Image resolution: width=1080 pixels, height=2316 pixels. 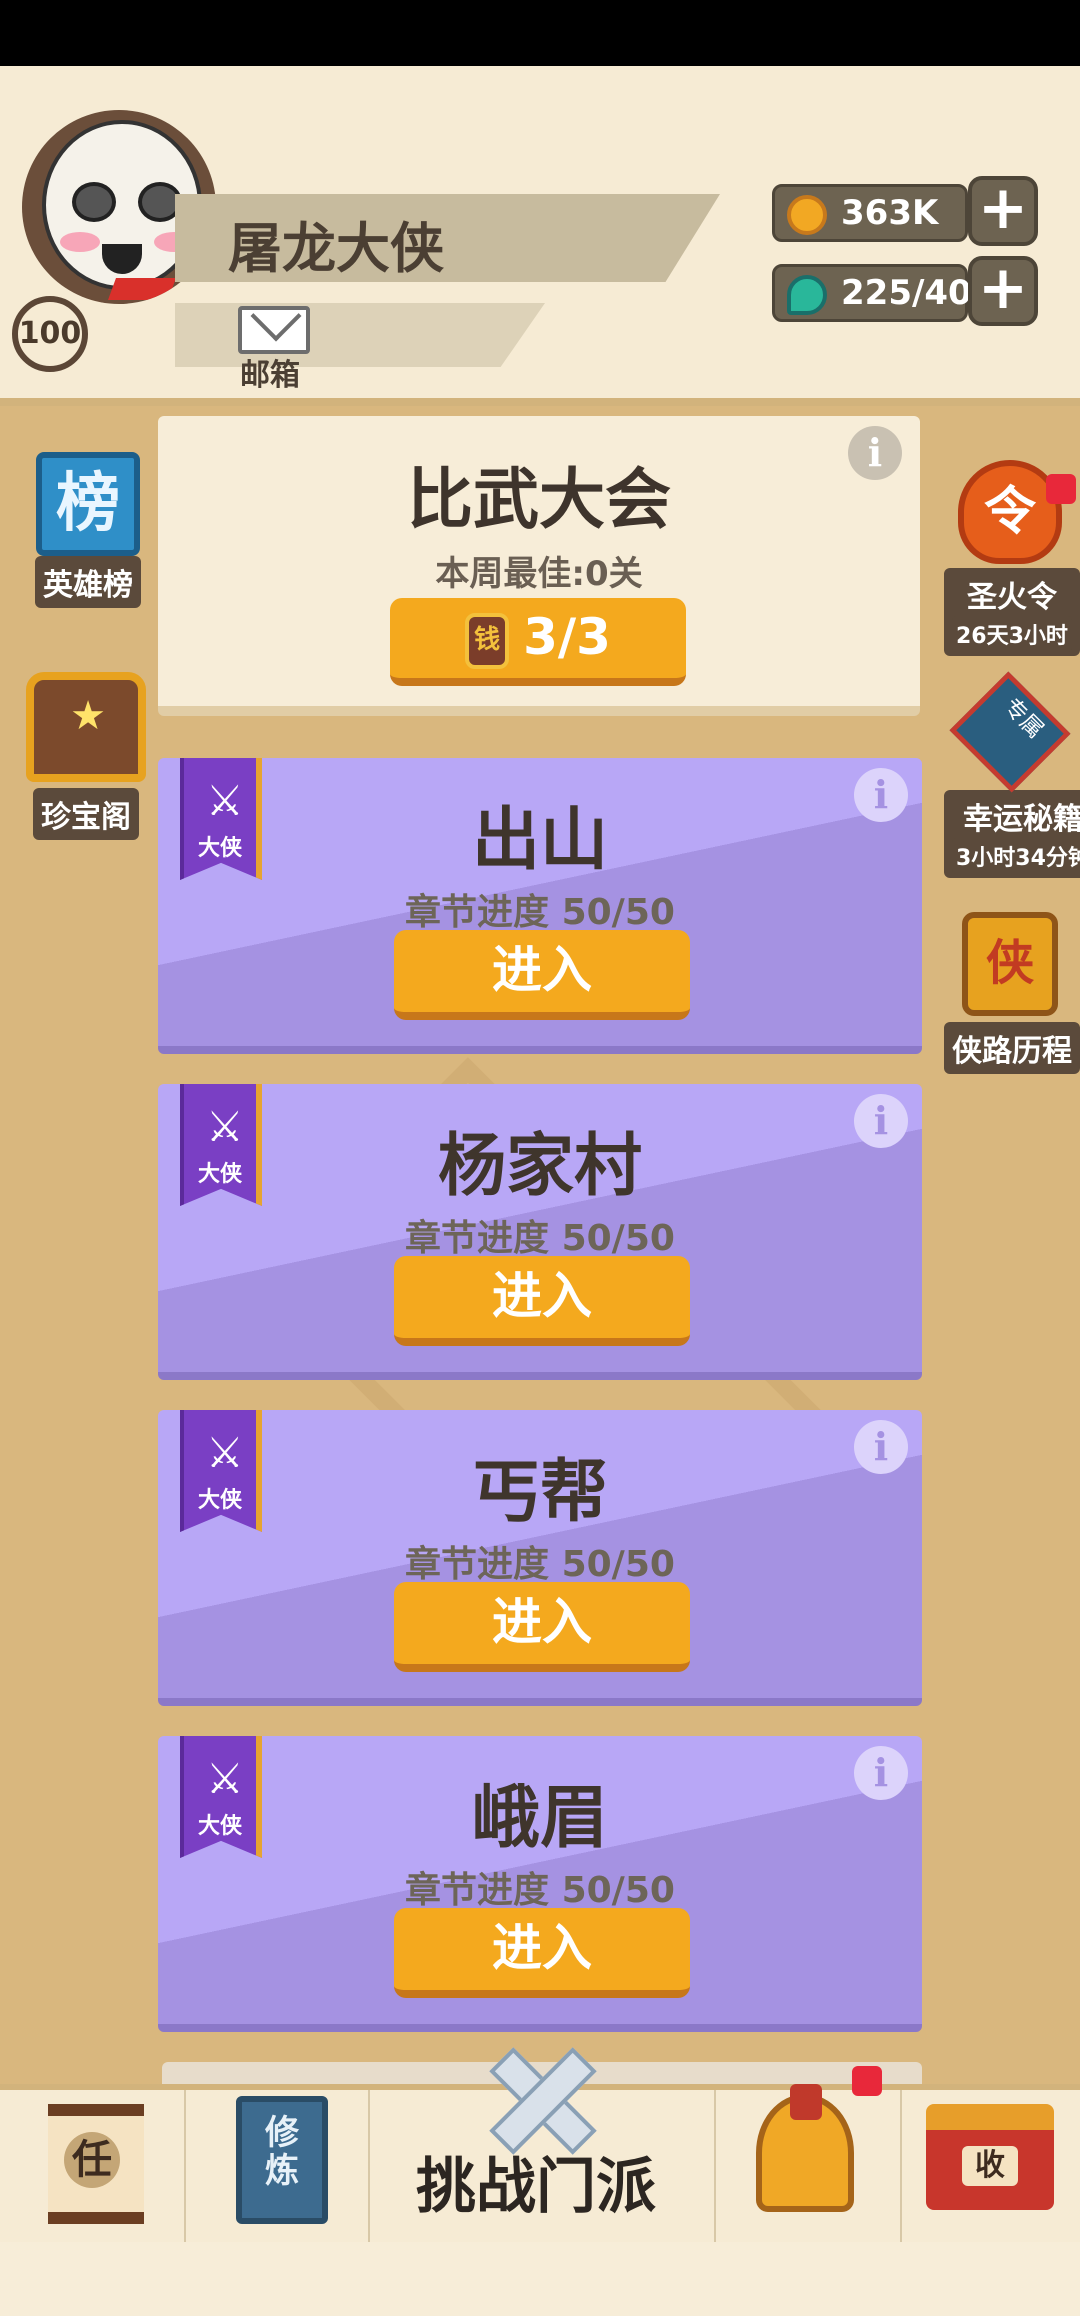 What do you see at coordinates (94, 202) in the screenshot?
I see `avatar-eye-left` at bounding box center [94, 202].